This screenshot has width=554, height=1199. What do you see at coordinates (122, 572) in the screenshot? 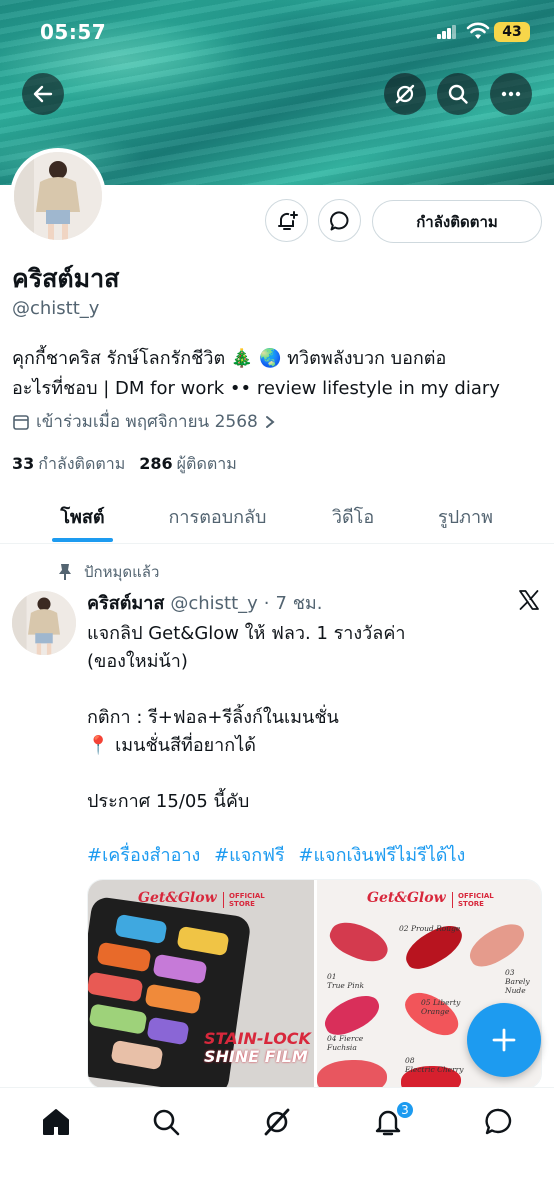
I see `pinned-text: ปักหมุดแล้ว` at bounding box center [122, 572].